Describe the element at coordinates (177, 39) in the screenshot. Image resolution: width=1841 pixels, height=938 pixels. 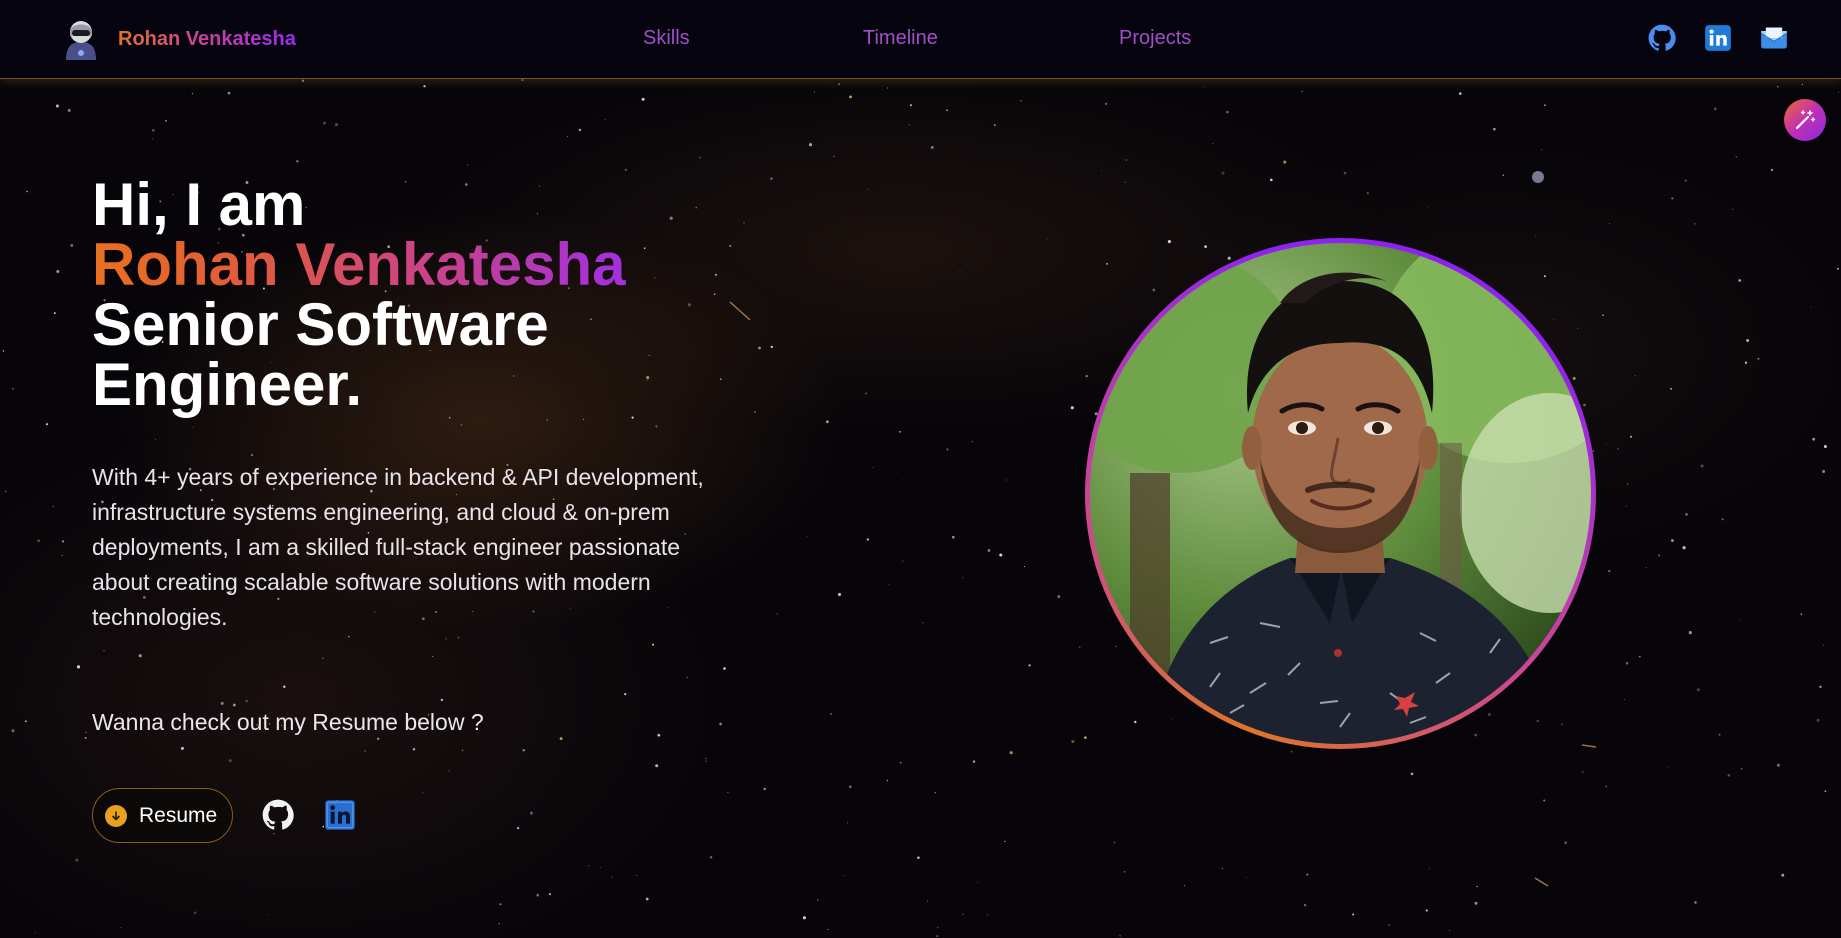
I see `brand-home-link: Rohan Venkatesha` at that location.